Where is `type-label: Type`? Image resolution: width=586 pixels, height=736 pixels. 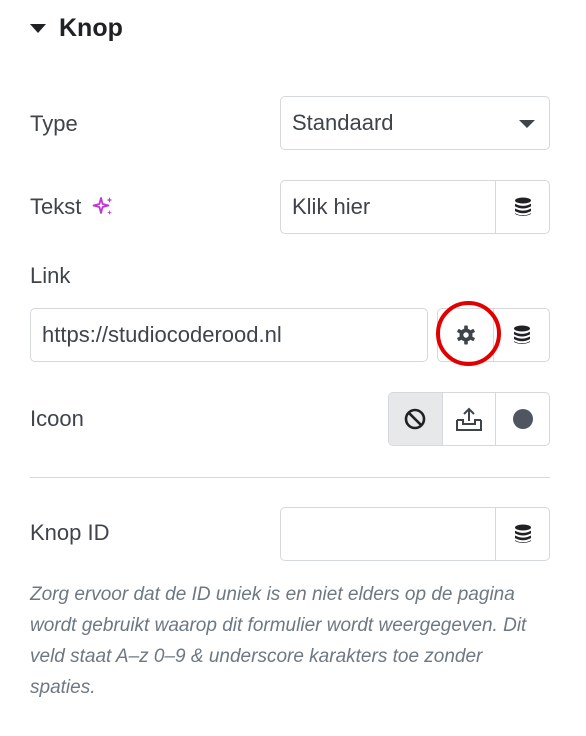 type-label: Type is located at coordinates (54, 123).